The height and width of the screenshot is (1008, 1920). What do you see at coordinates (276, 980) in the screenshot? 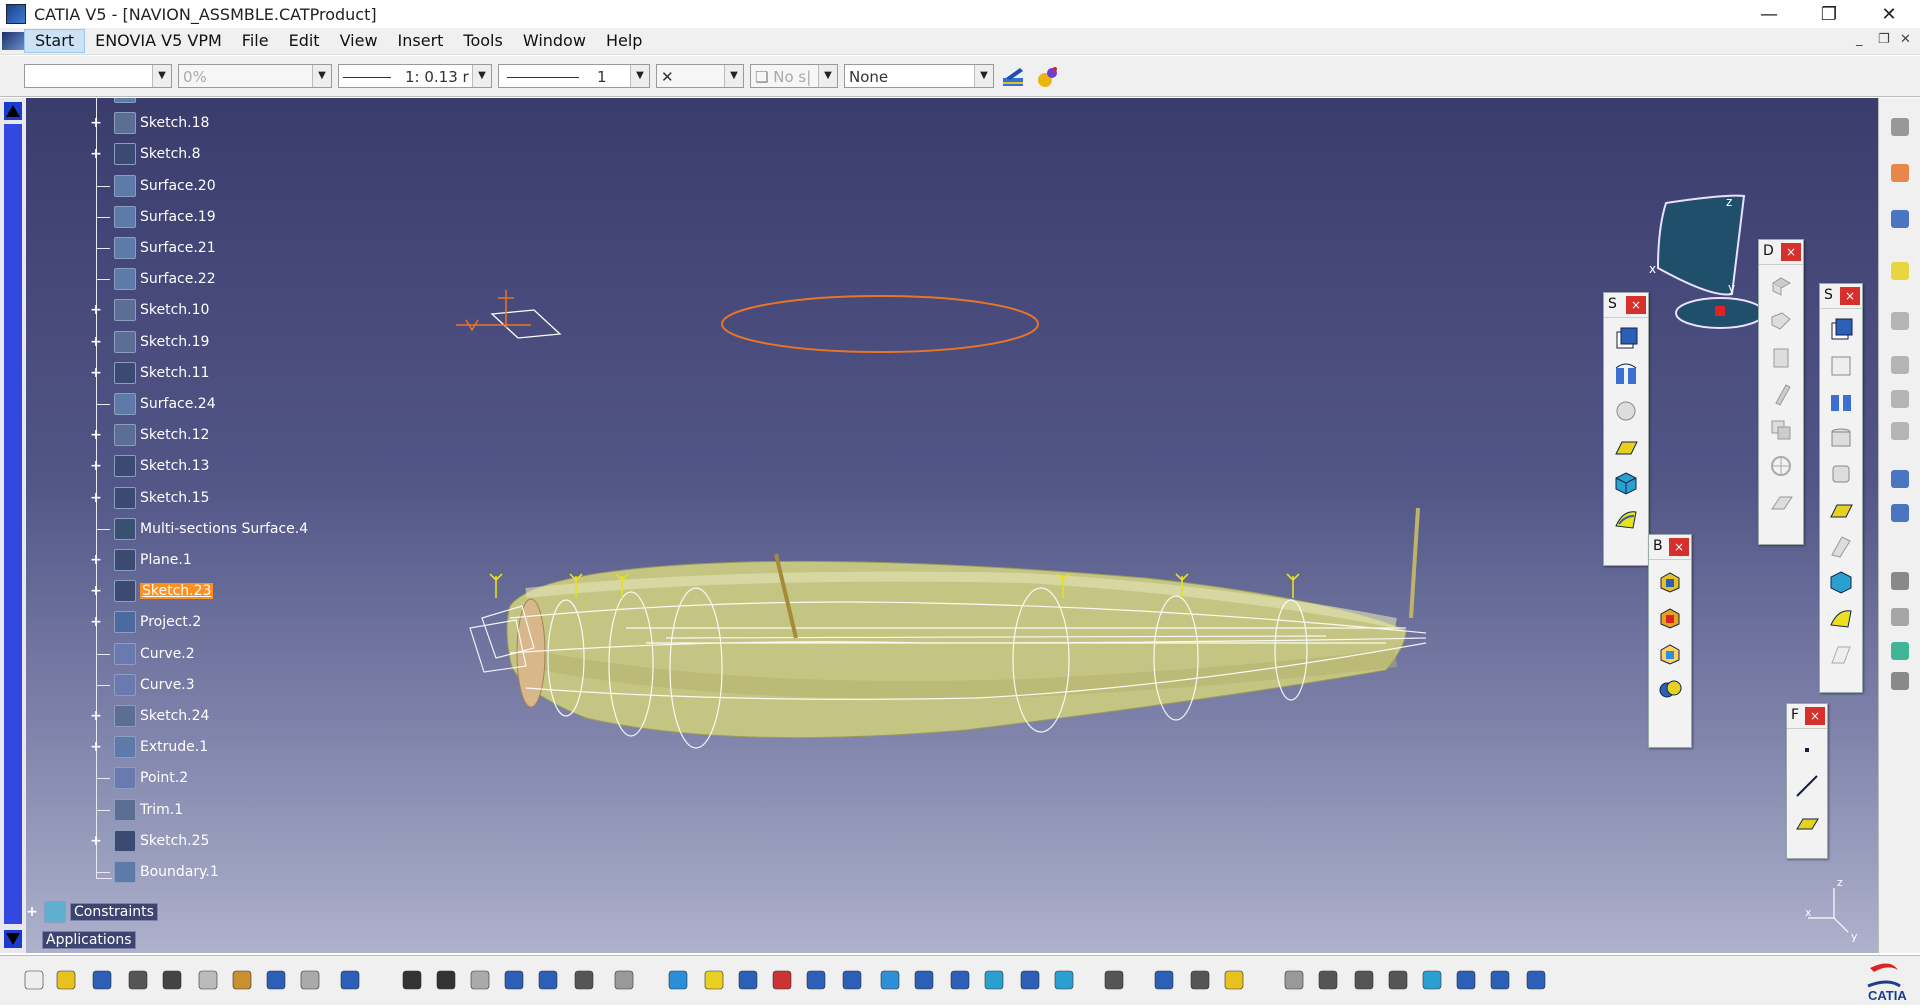
I see `undo-icon` at bounding box center [276, 980].